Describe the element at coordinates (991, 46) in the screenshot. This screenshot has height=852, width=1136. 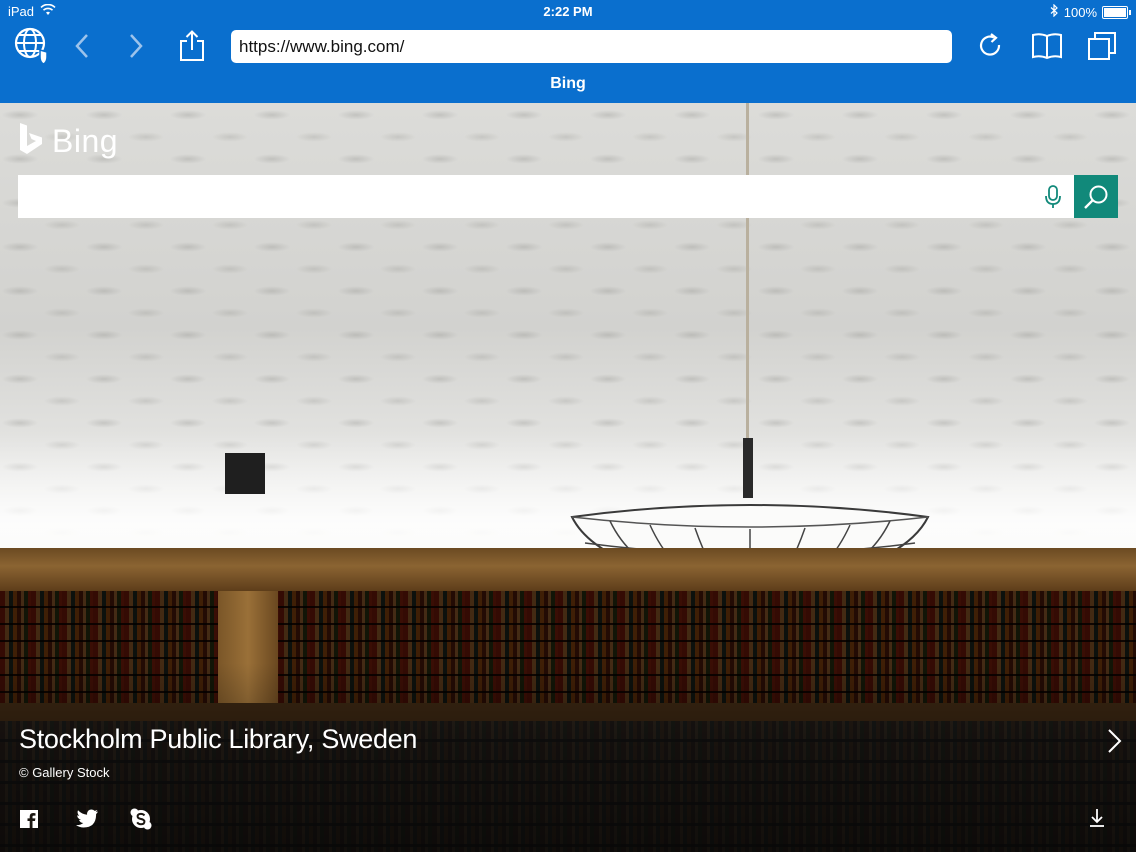
I see `reload-icon` at that location.